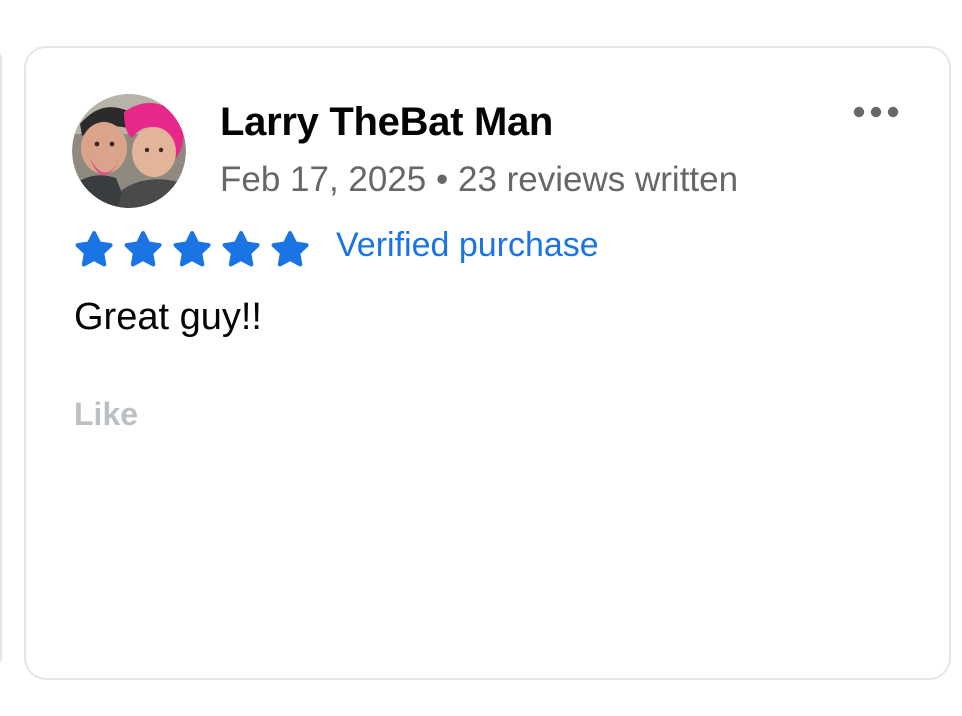 Image resolution: width=962 pixels, height=716 pixels. Describe the element at coordinates (323, 179) in the screenshot. I see `review-date: Feb 17, 2025` at that location.